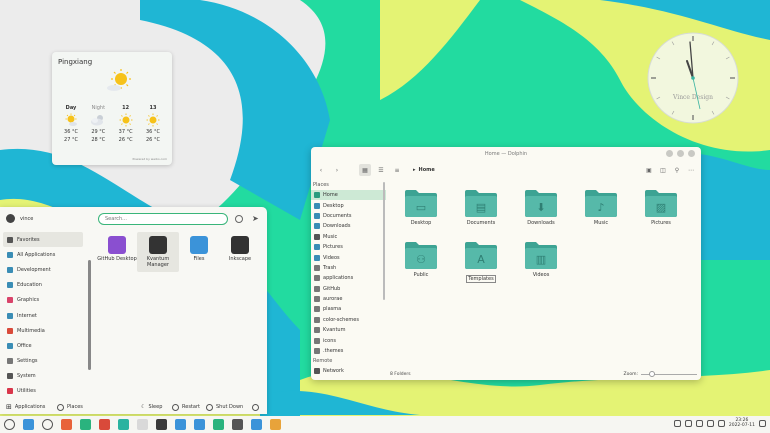  I want to click on files-icon, so click(28, 424).